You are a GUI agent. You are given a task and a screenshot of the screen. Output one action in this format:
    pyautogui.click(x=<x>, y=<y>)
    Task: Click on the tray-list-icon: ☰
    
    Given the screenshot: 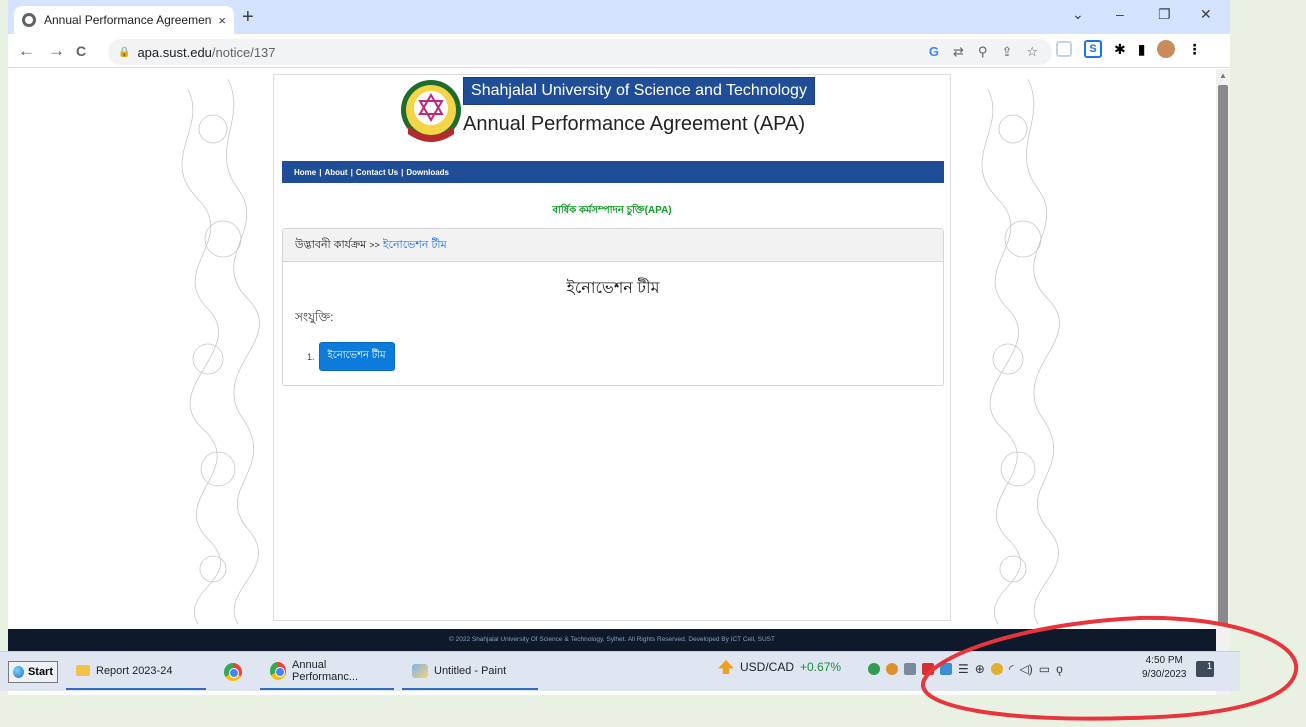 What is the action you would take?
    pyautogui.click(x=963, y=669)
    